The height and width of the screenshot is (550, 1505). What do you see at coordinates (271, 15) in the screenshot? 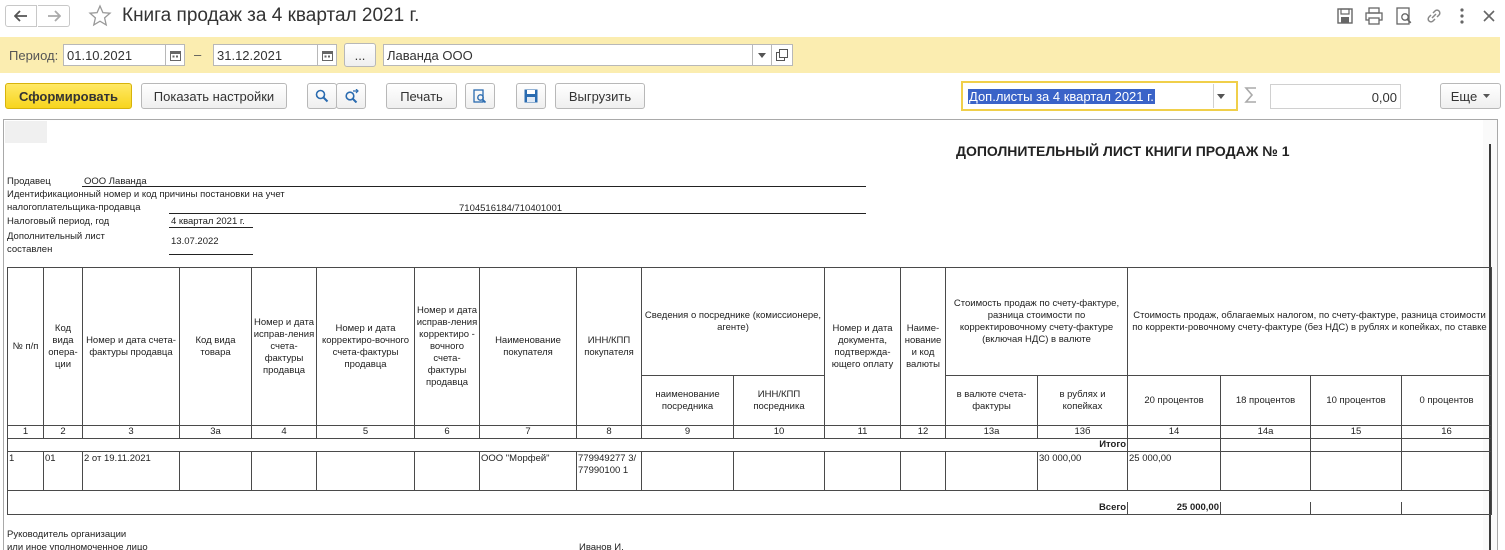
I see `window-title: Книга продаж за 4 квартал 2021 г.` at bounding box center [271, 15].